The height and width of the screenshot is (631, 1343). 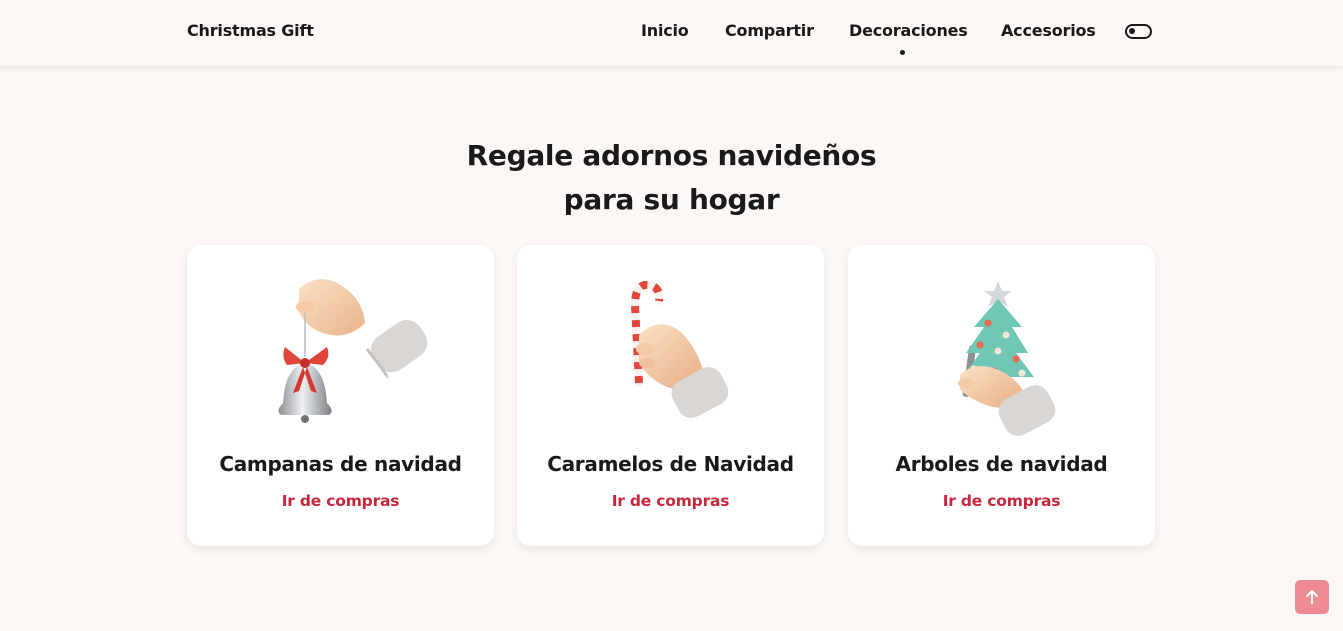 What do you see at coordinates (1138, 31) in the screenshot?
I see `theme-toggle-icon` at bounding box center [1138, 31].